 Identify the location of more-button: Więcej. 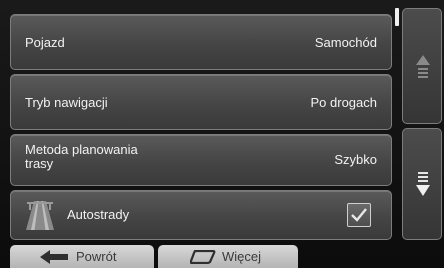
(228, 256).